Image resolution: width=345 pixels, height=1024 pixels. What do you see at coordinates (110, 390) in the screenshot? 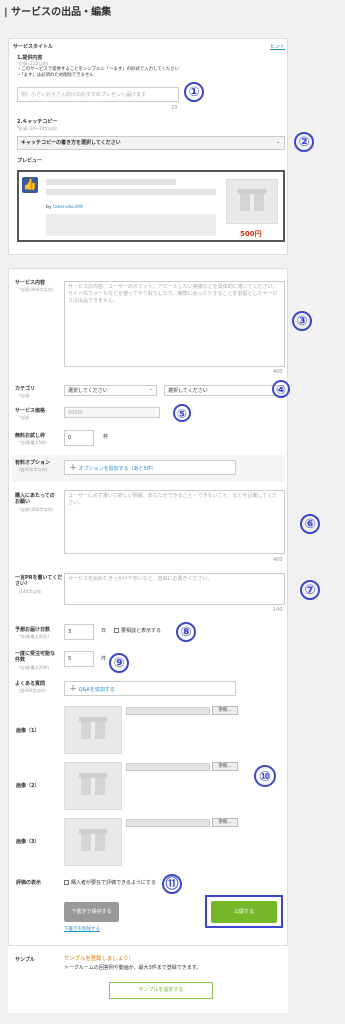
I see `category-select-1: 選択してください ⌄` at bounding box center [110, 390].